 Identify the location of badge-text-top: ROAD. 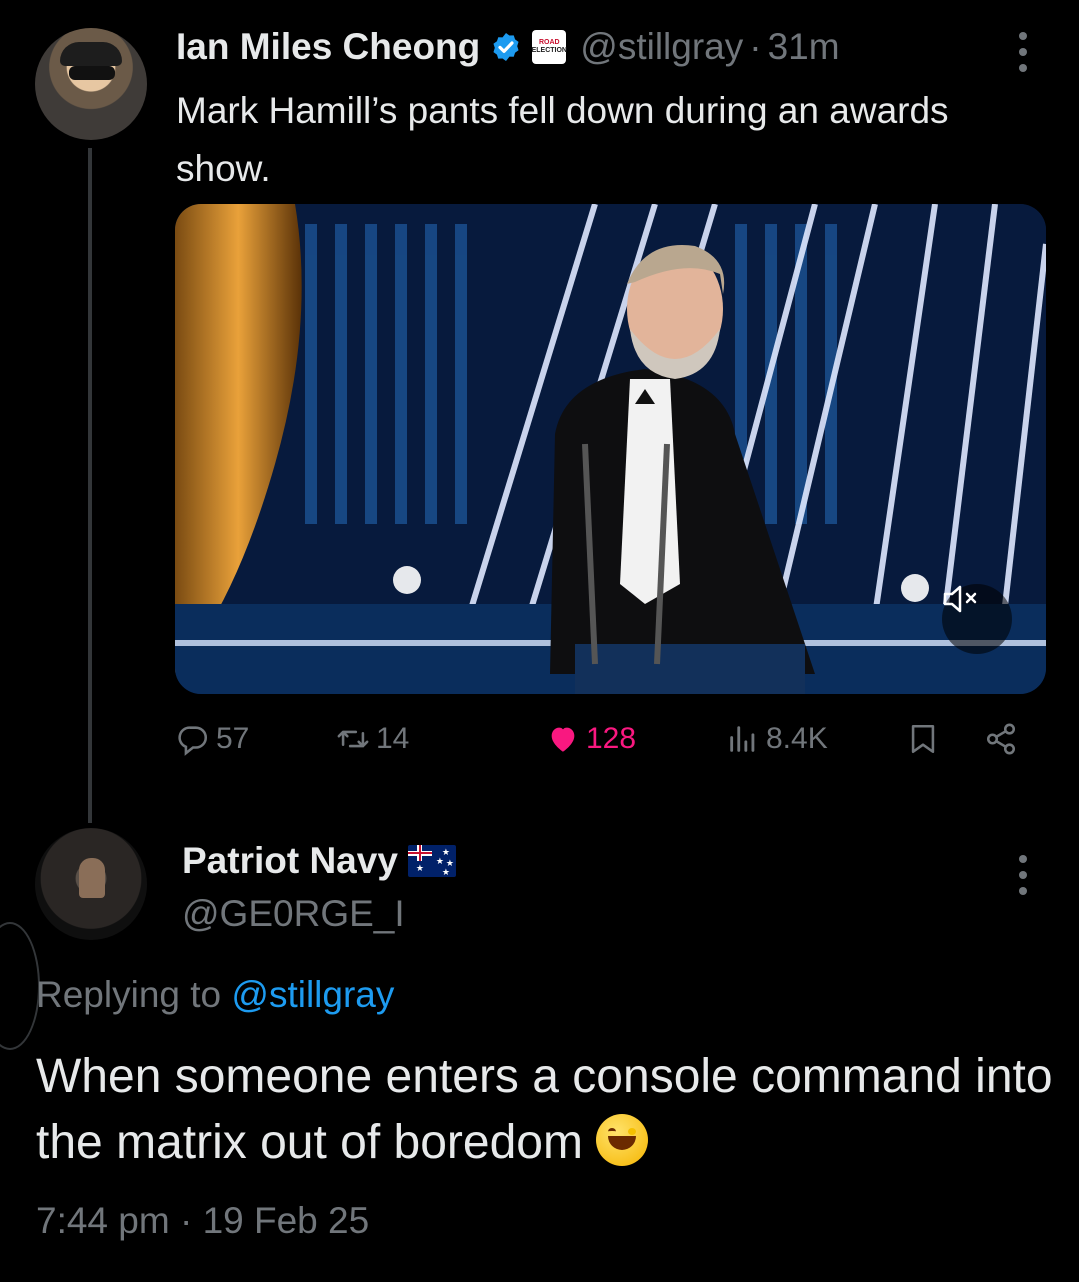
(549, 42).